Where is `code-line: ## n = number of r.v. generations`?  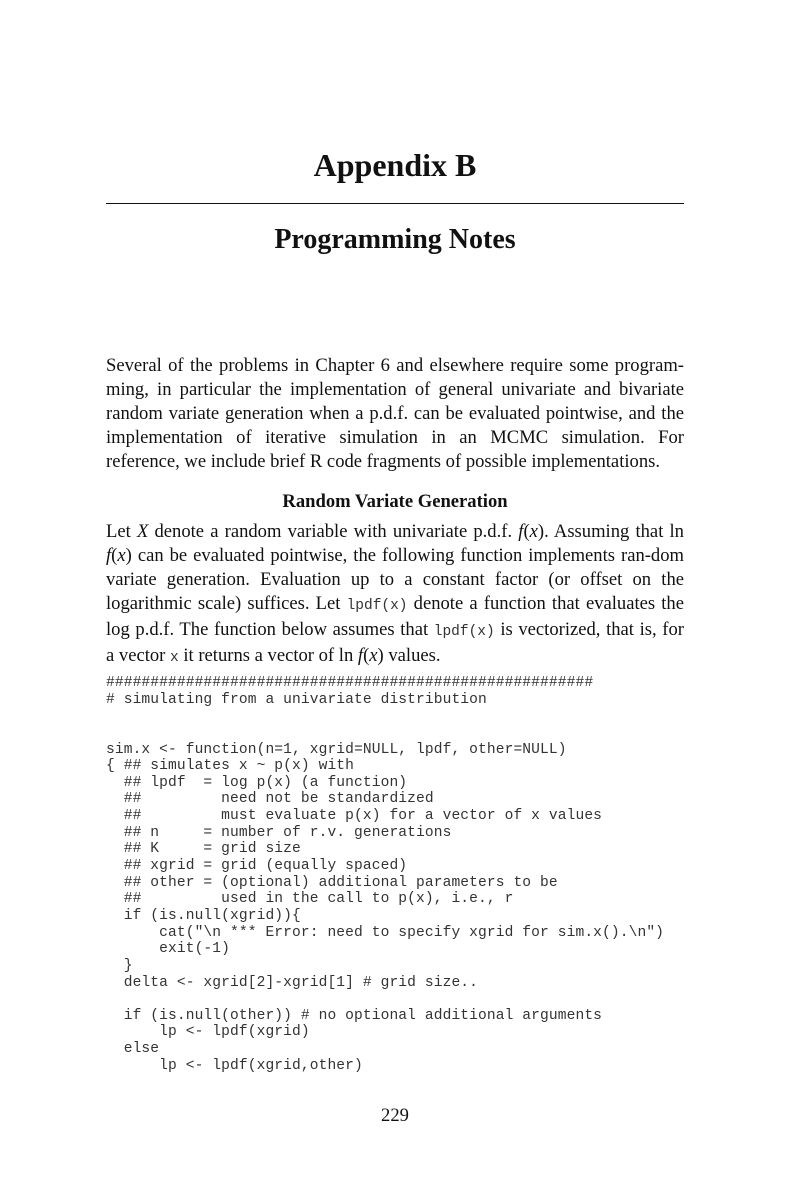
code-line: ## n = number of r.v. generations is located at coordinates (279, 832).